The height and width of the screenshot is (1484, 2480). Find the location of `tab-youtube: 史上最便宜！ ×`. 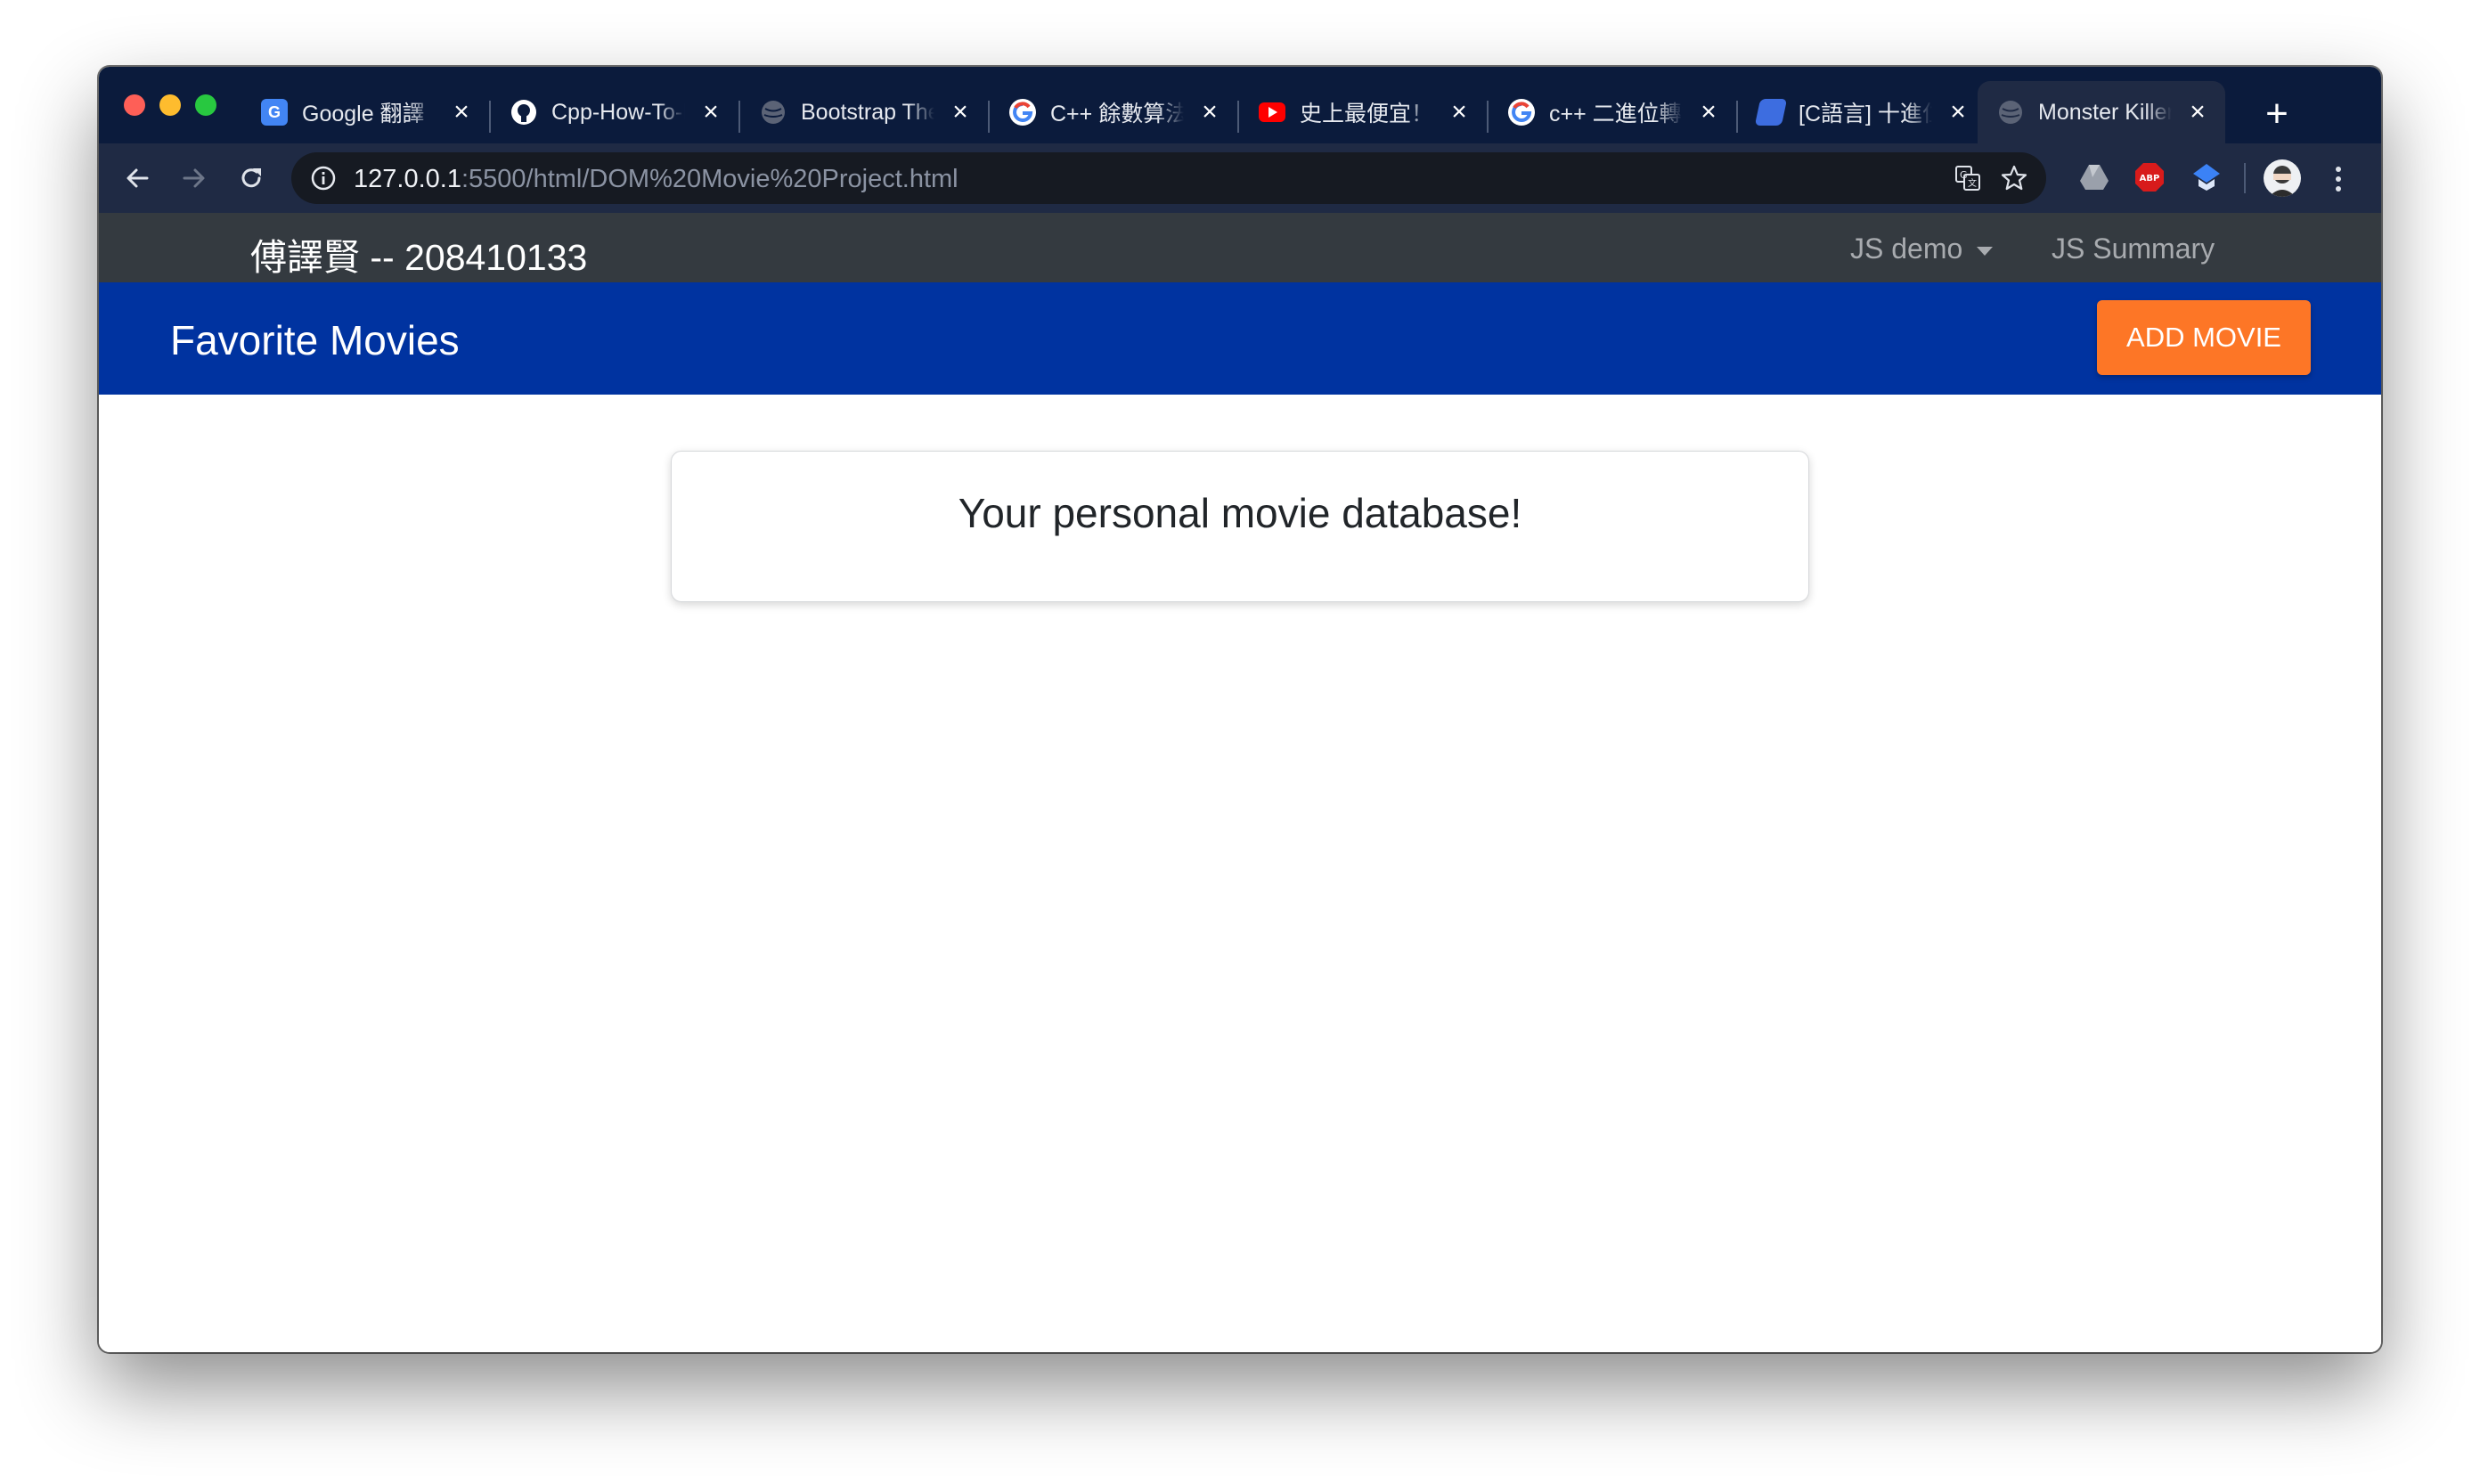

tab-youtube: 史上最便宜！ × is located at coordinates (1363, 112).